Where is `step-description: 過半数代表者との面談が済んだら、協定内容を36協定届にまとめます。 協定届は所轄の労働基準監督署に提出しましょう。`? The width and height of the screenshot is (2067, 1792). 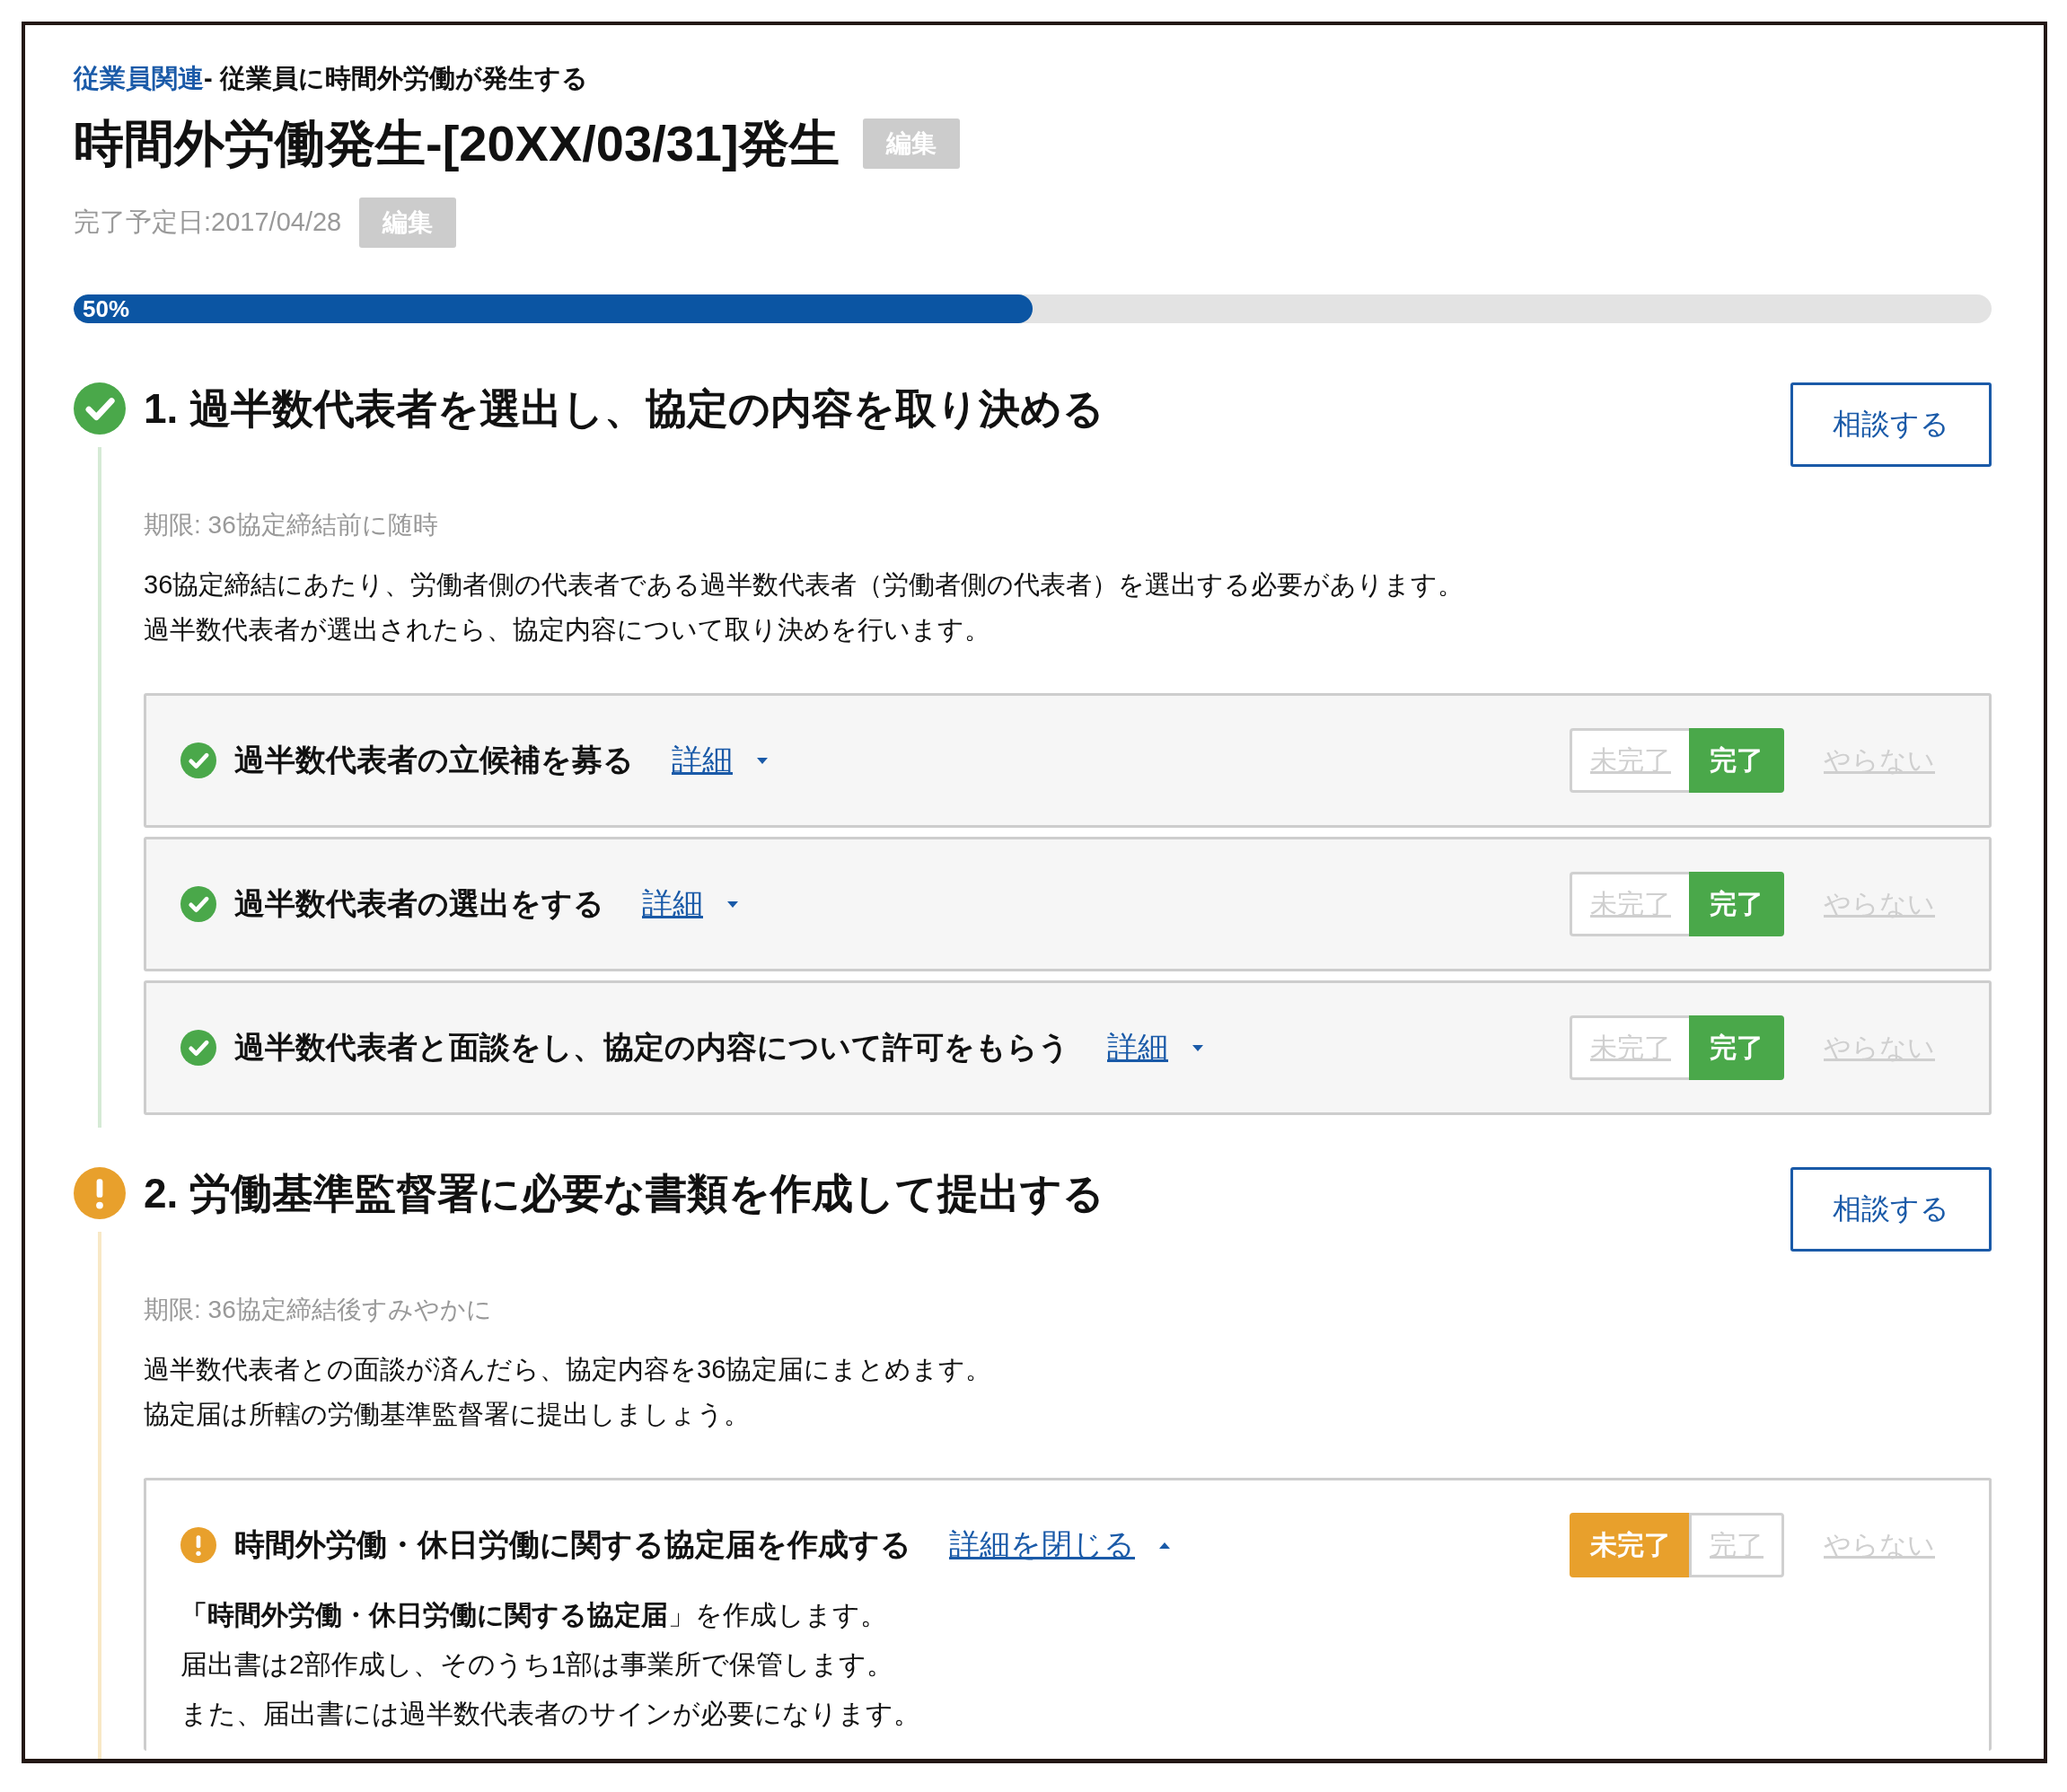 step-description: 過半数代表者との面談が済んだら、協定内容を36協定届にまとめます。 協定届は所轄の労働基準監督署に提出しましょう。 is located at coordinates (568, 1392).